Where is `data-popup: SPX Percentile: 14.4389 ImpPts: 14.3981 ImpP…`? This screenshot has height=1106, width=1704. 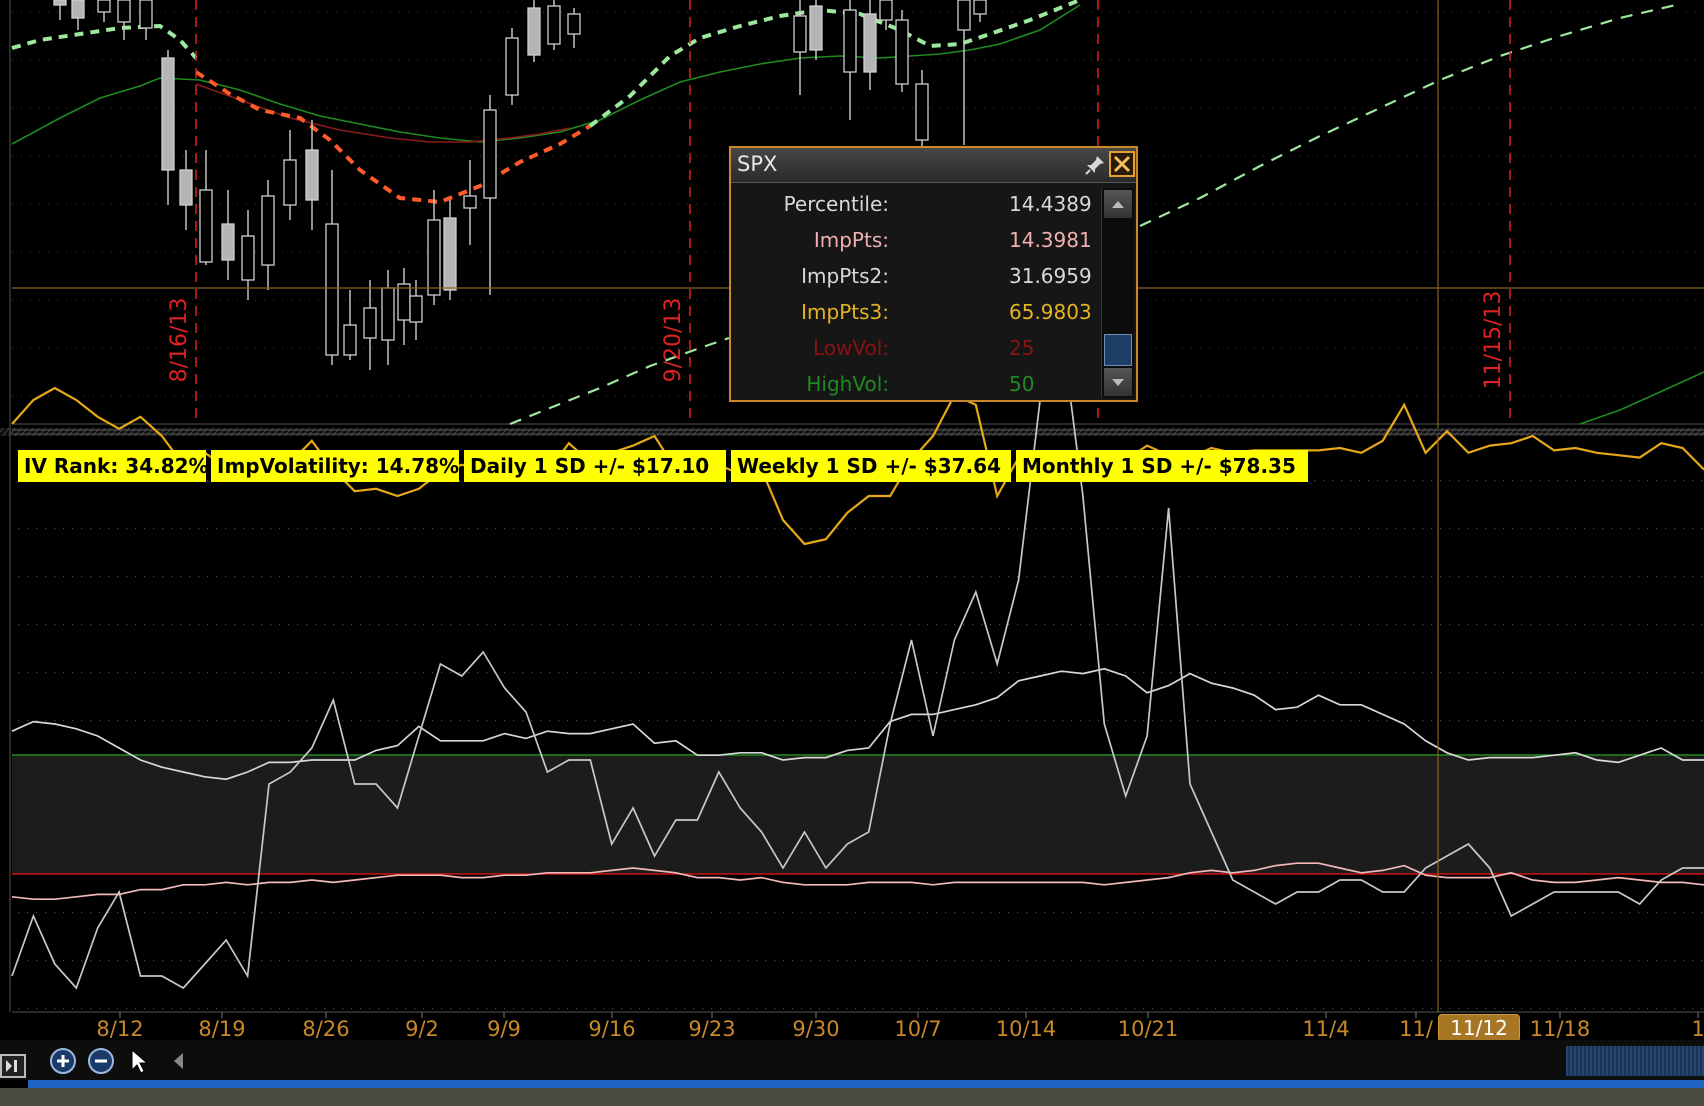
data-popup: SPX Percentile: 14.4389 ImpPts: 14.3981 ImpP… is located at coordinates (933, 274).